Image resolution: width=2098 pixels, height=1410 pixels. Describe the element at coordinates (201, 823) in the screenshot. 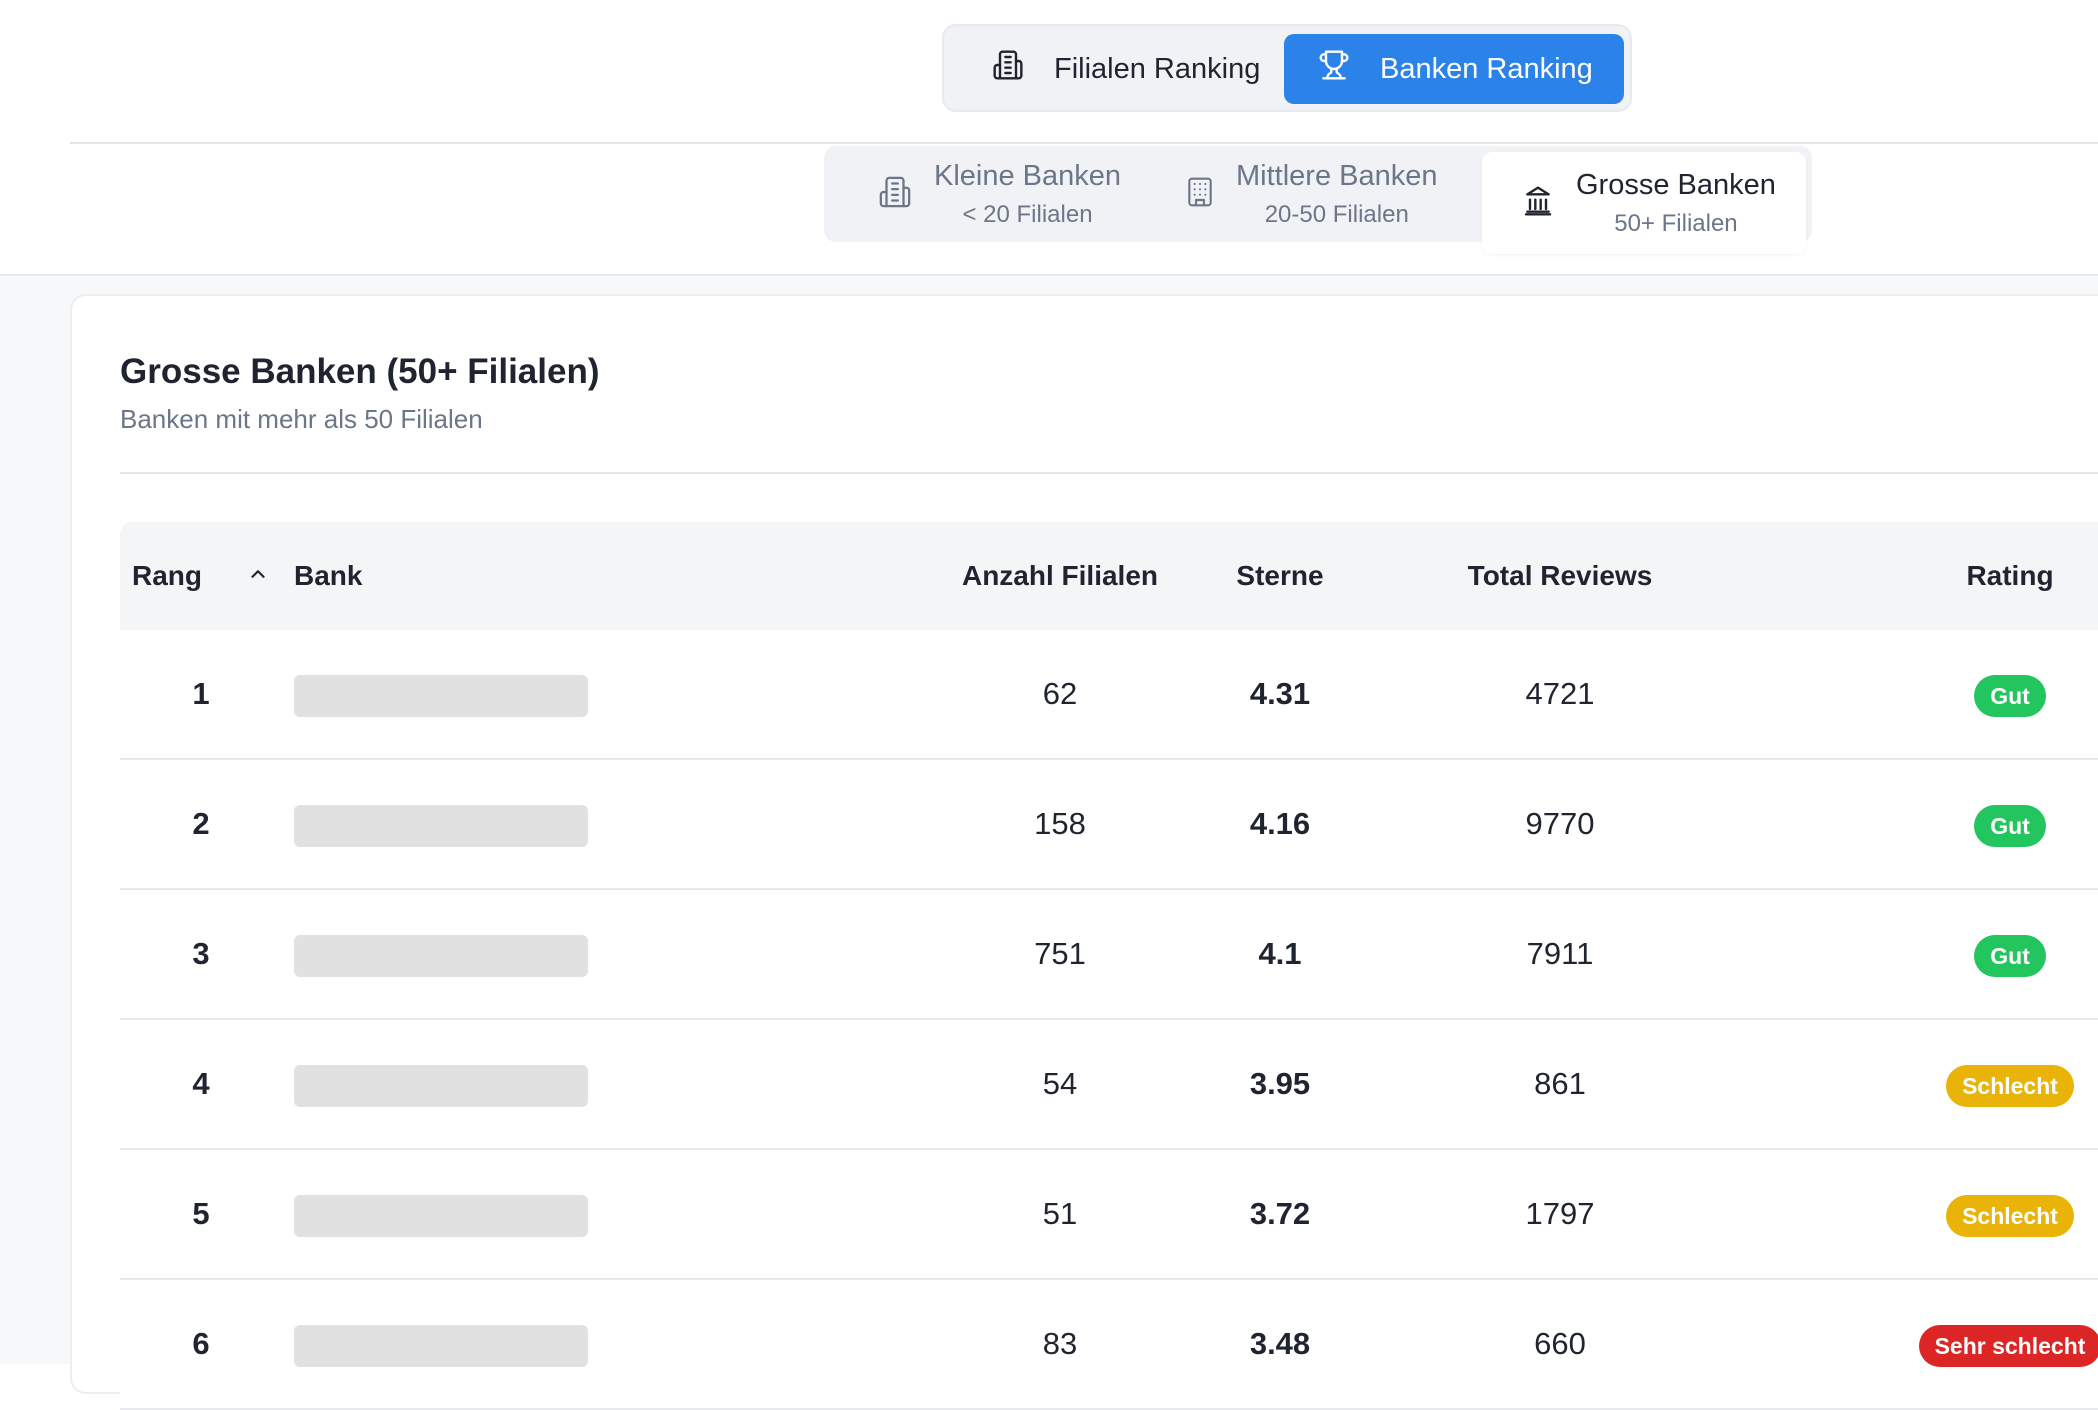

I see `rank-cell: 2` at that location.